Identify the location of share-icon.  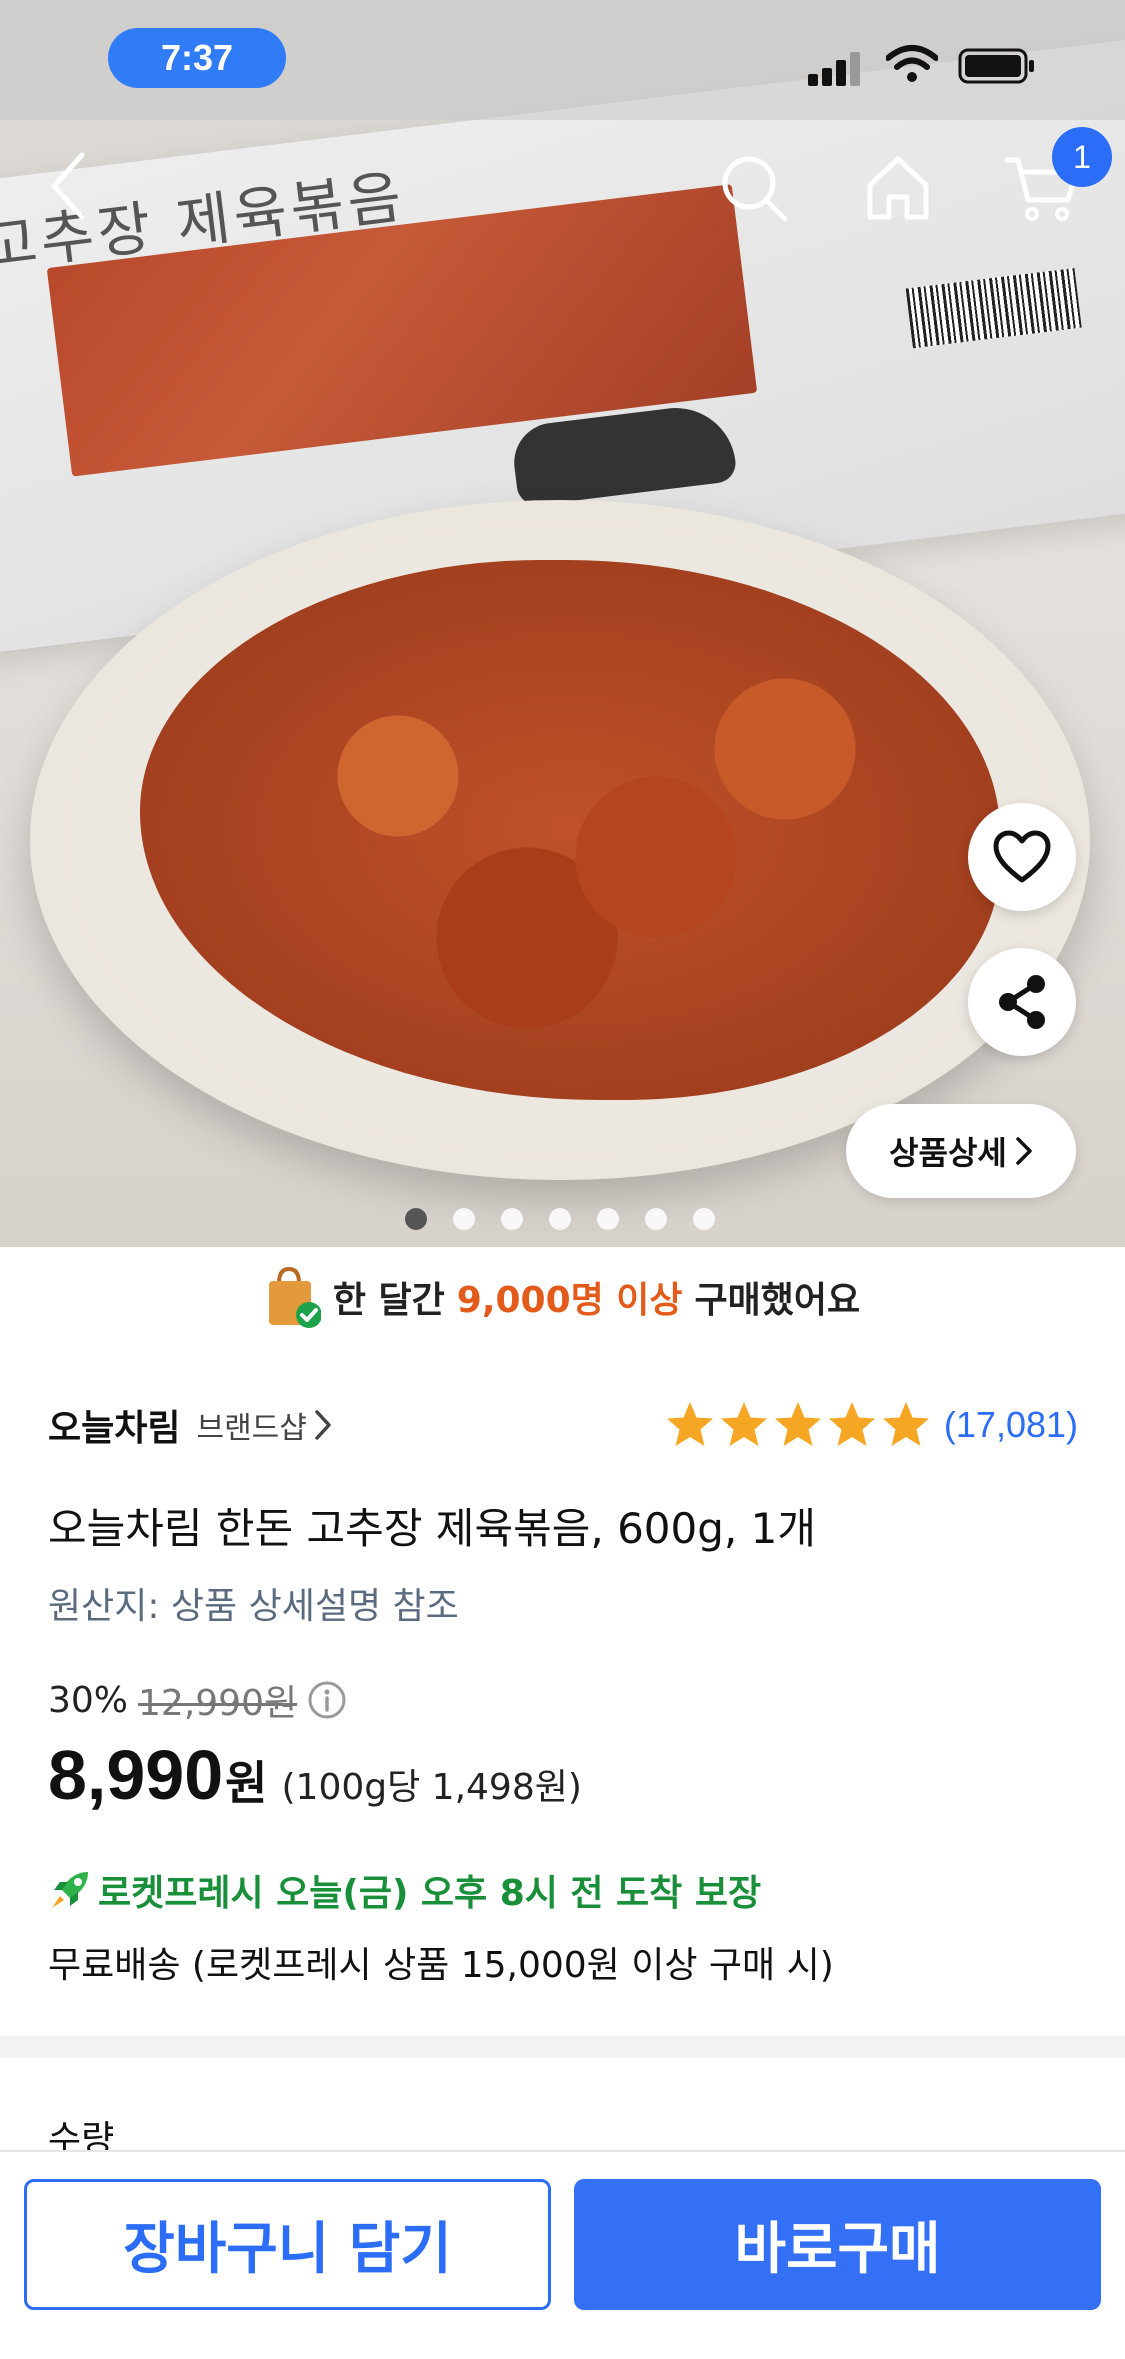
(1022, 1002).